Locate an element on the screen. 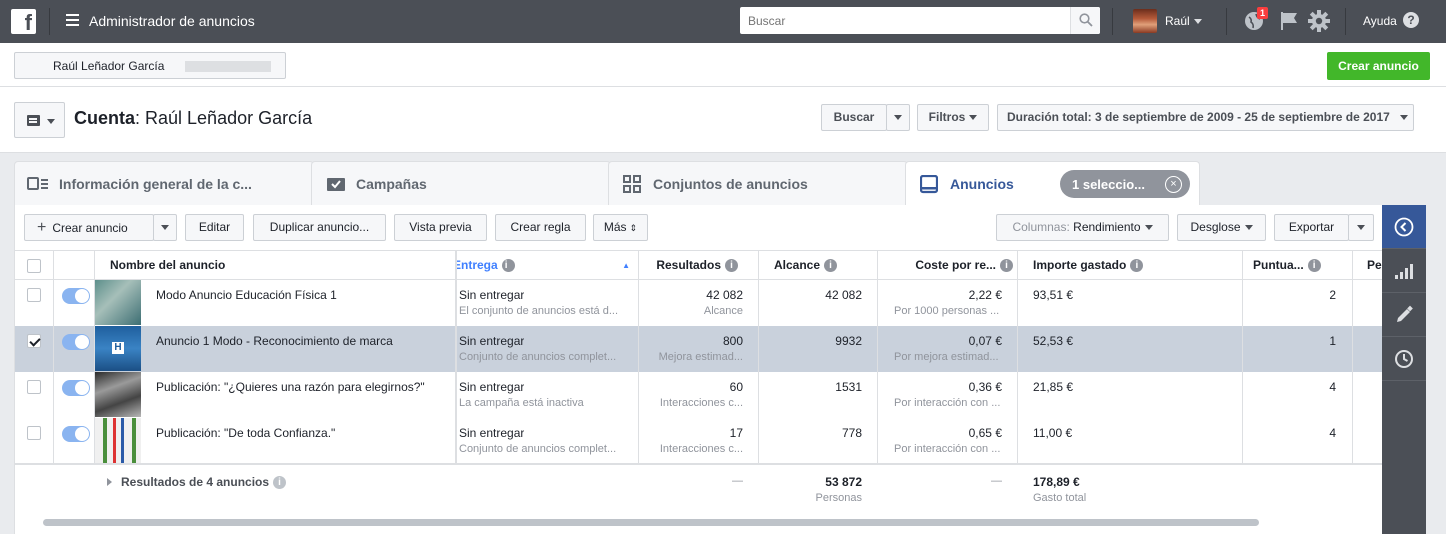 This screenshot has height=534, width=1446. column-header-score: Puntua... i is located at coordinates (1297, 265).